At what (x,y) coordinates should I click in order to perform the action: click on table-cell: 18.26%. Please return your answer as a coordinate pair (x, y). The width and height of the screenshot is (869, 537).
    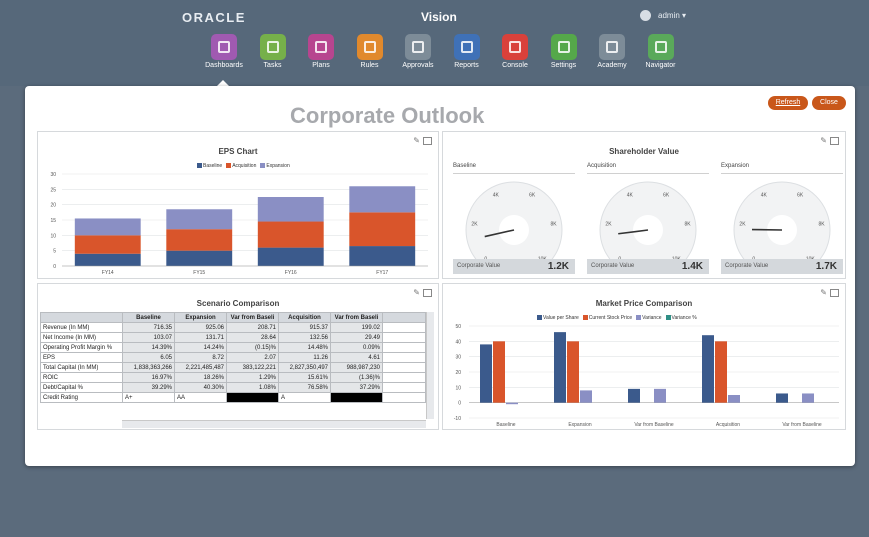
    Looking at the image, I should click on (200, 377).